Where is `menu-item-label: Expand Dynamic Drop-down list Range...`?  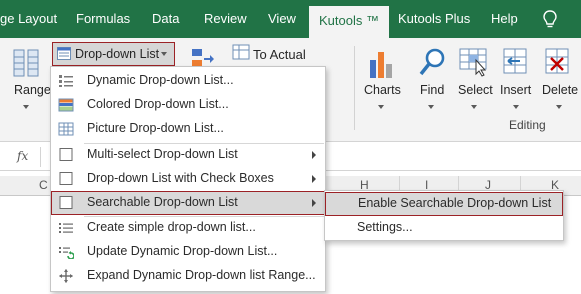 menu-item-label: Expand Dynamic Drop-down list Range... is located at coordinates (201, 275).